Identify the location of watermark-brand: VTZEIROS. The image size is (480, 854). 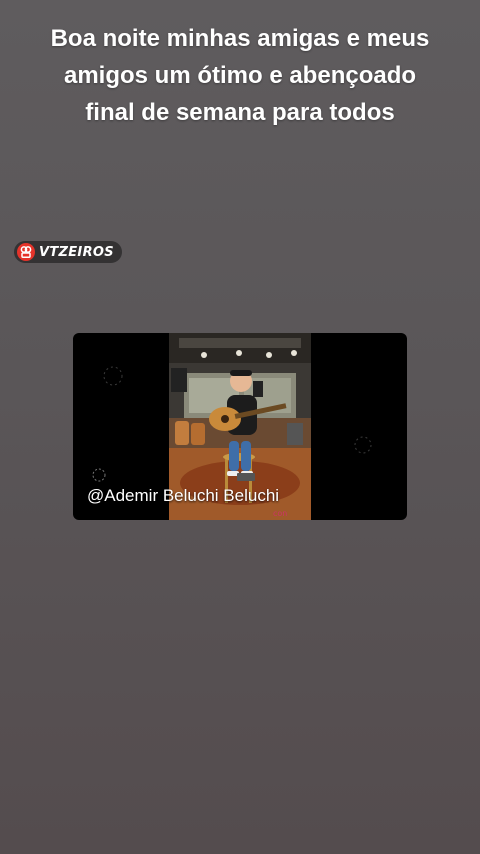
(76, 252).